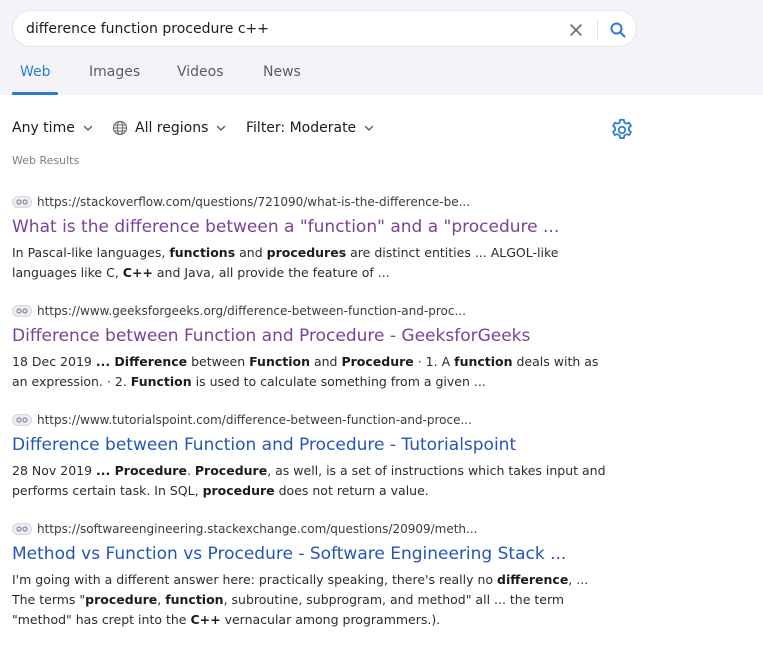 The image size is (763, 646). I want to click on snippet-highlight: ... Difference, so click(141, 361).